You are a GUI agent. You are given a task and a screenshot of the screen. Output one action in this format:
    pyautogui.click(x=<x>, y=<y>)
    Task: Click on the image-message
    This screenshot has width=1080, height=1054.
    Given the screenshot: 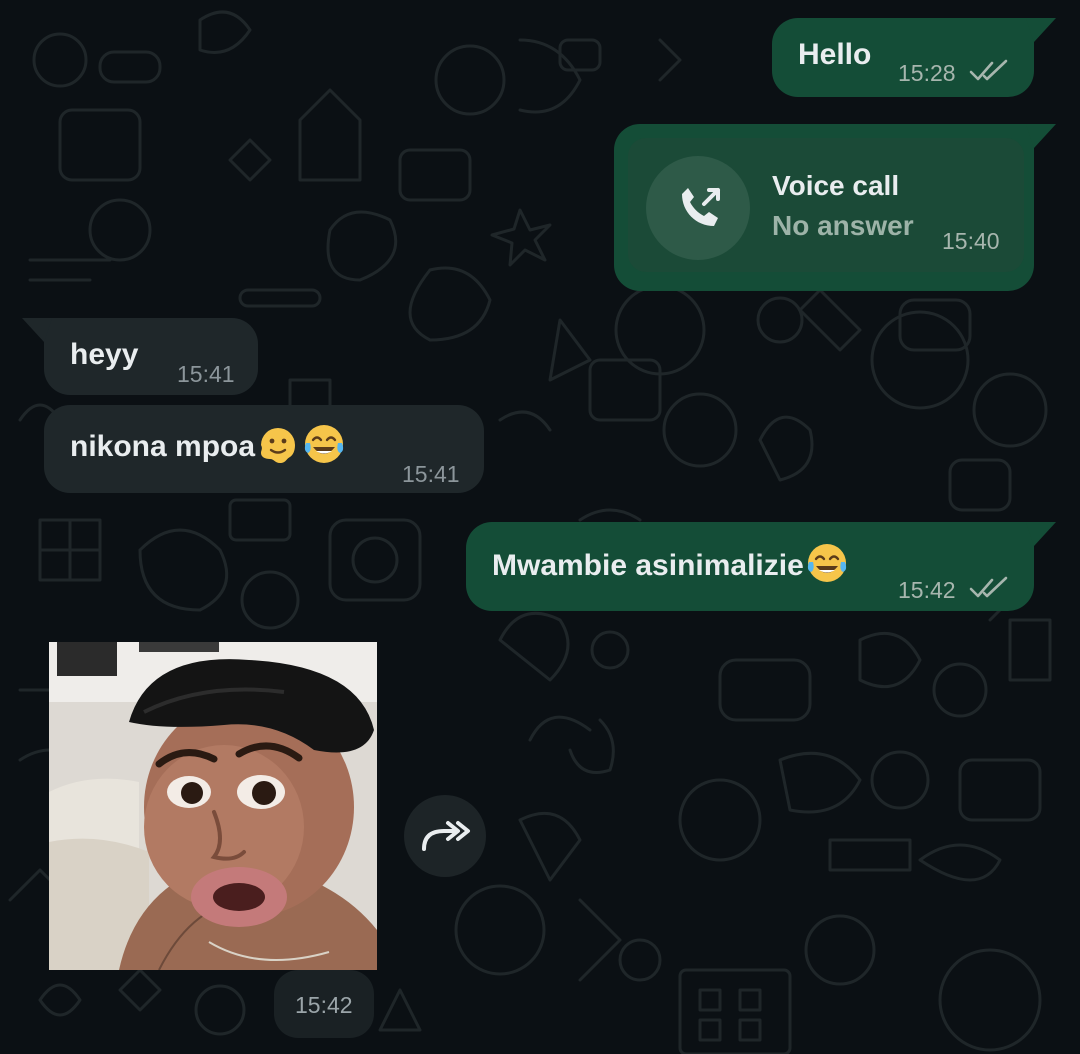 What is the action you would take?
    pyautogui.click(x=213, y=806)
    